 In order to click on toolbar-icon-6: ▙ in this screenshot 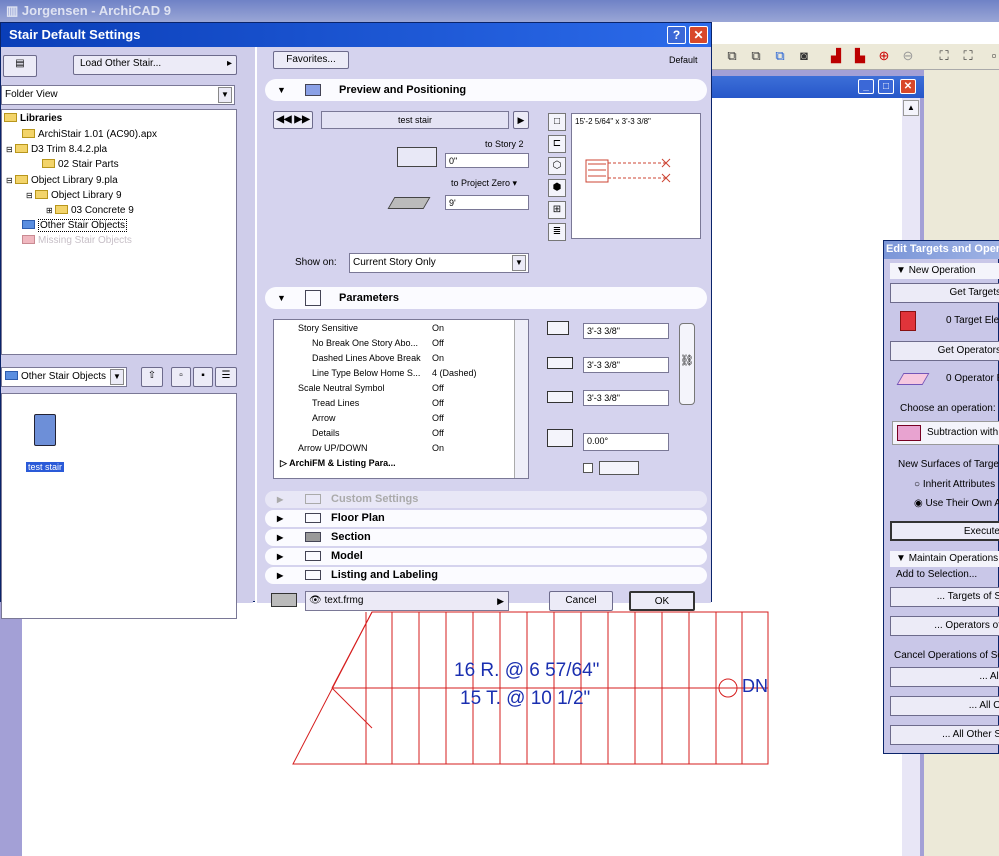, I will do `click(860, 56)`.